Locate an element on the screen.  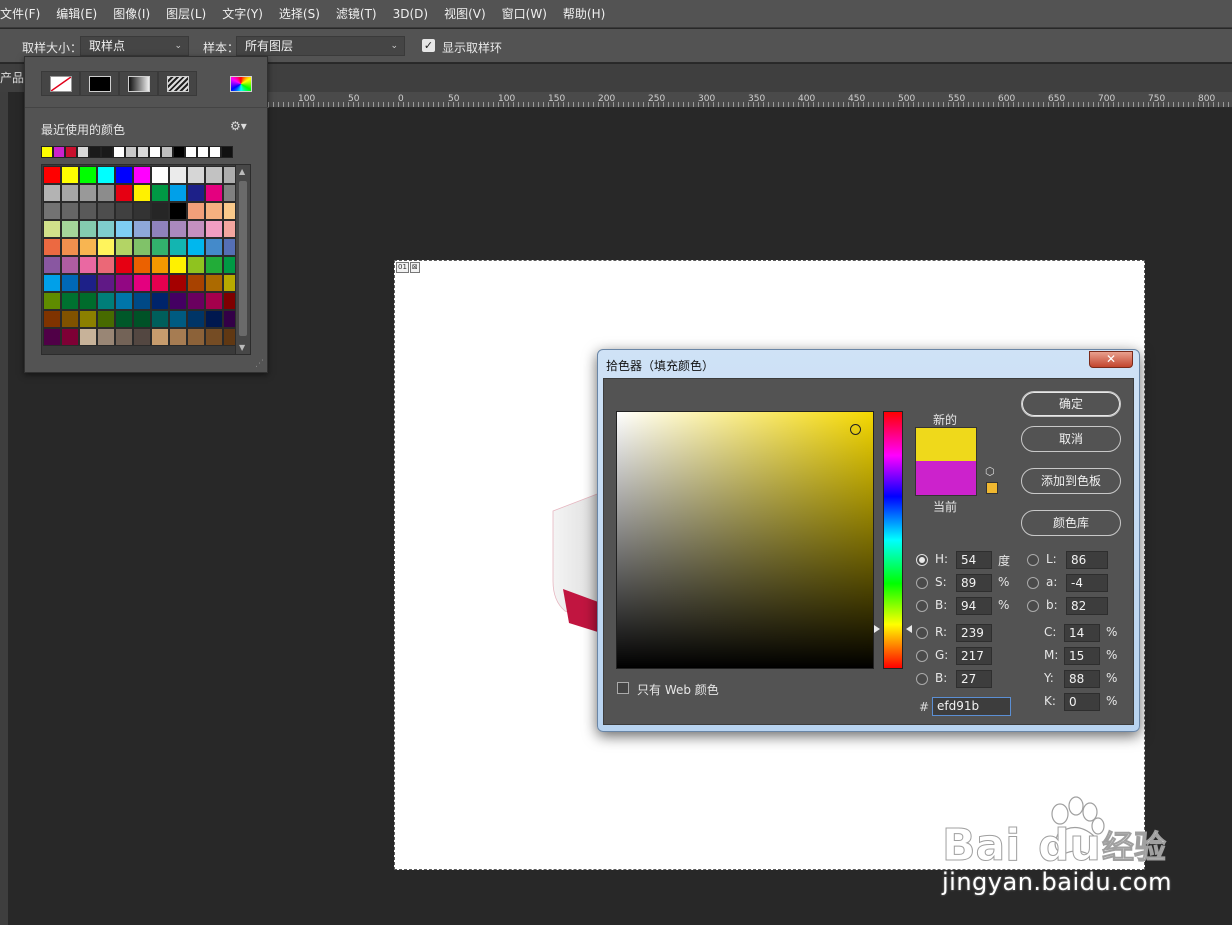
pattern-button is located at coordinates (177, 83).